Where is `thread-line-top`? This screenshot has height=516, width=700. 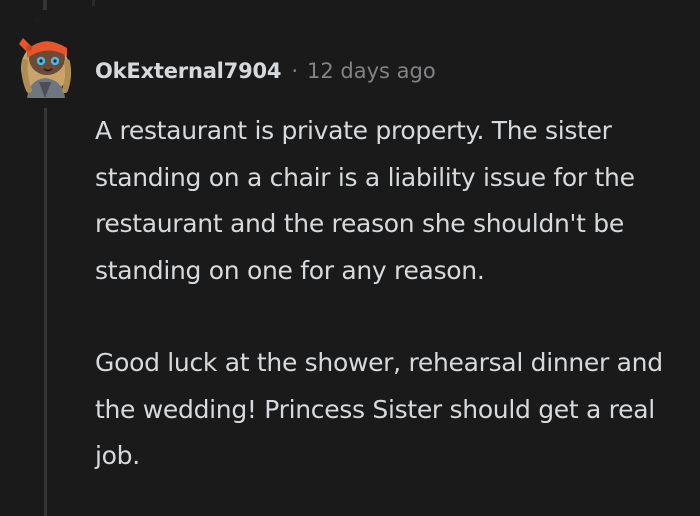
thread-line-top is located at coordinates (45, 5).